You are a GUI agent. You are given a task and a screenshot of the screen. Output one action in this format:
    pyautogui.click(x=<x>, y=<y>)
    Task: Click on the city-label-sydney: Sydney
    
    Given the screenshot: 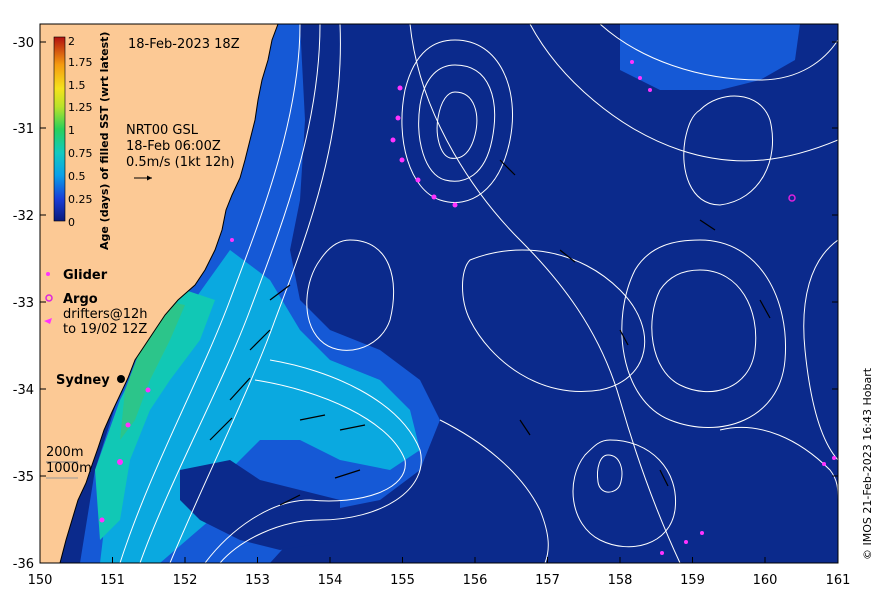 What is the action you would take?
    pyautogui.click(x=83, y=380)
    